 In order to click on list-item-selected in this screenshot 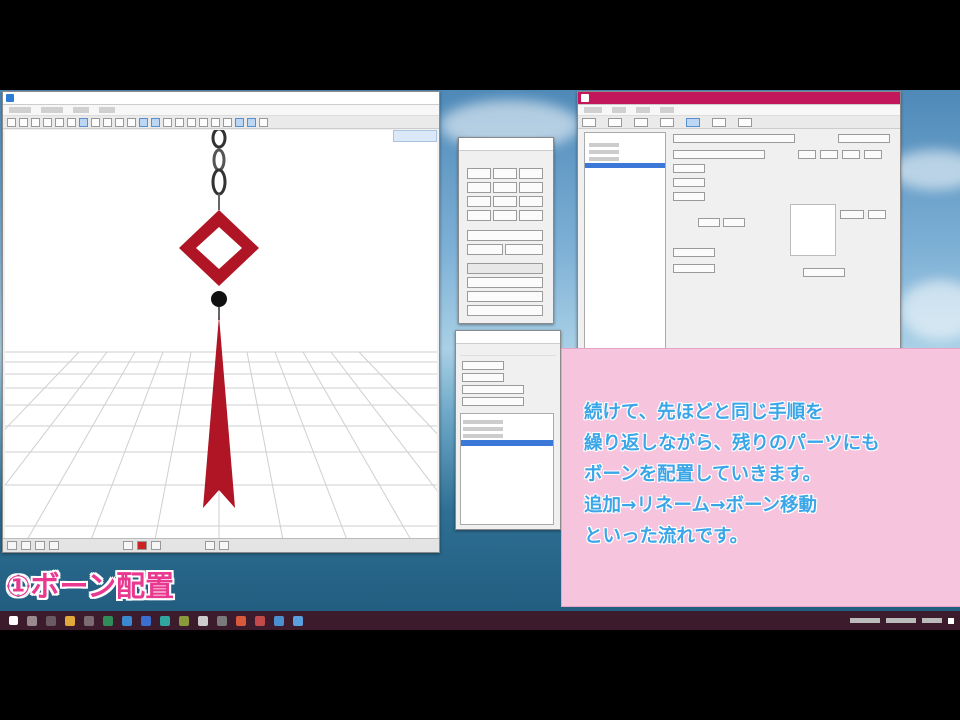, I will do `click(507, 443)`.